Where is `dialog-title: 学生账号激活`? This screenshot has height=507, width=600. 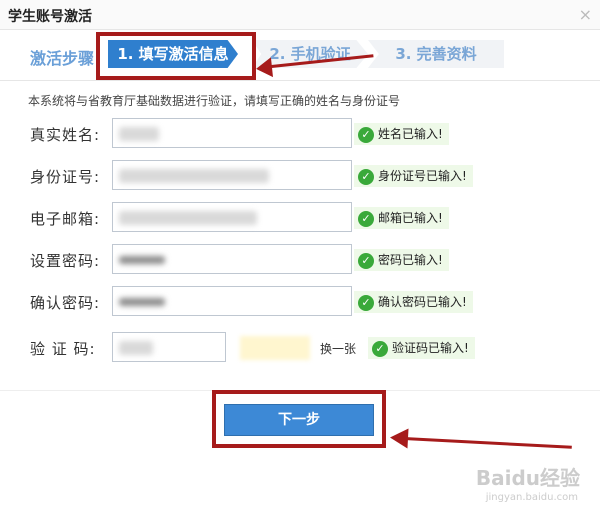 dialog-title: 学生账号激活 is located at coordinates (50, 17).